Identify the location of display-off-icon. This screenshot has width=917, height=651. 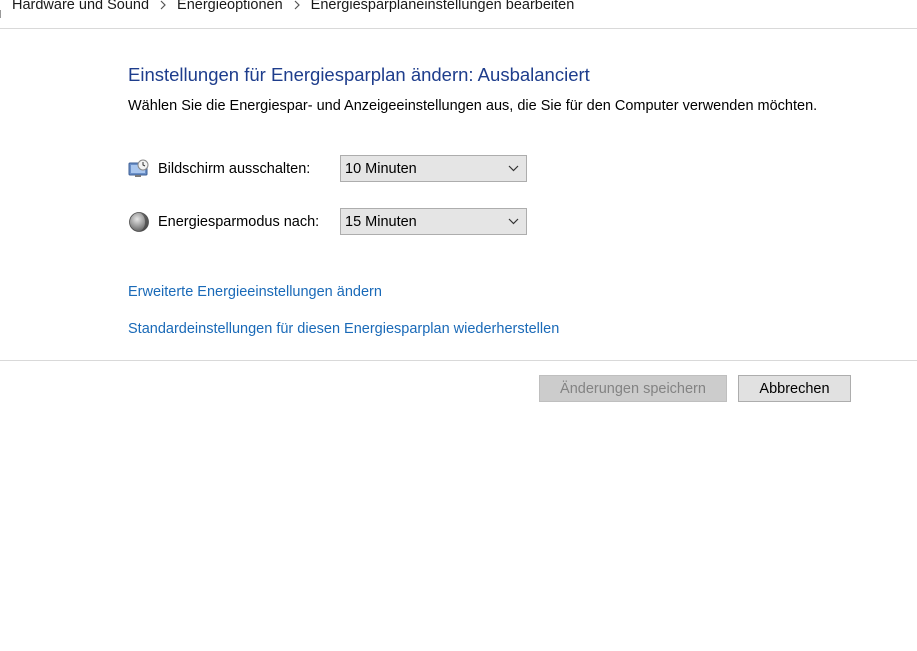
(139, 169).